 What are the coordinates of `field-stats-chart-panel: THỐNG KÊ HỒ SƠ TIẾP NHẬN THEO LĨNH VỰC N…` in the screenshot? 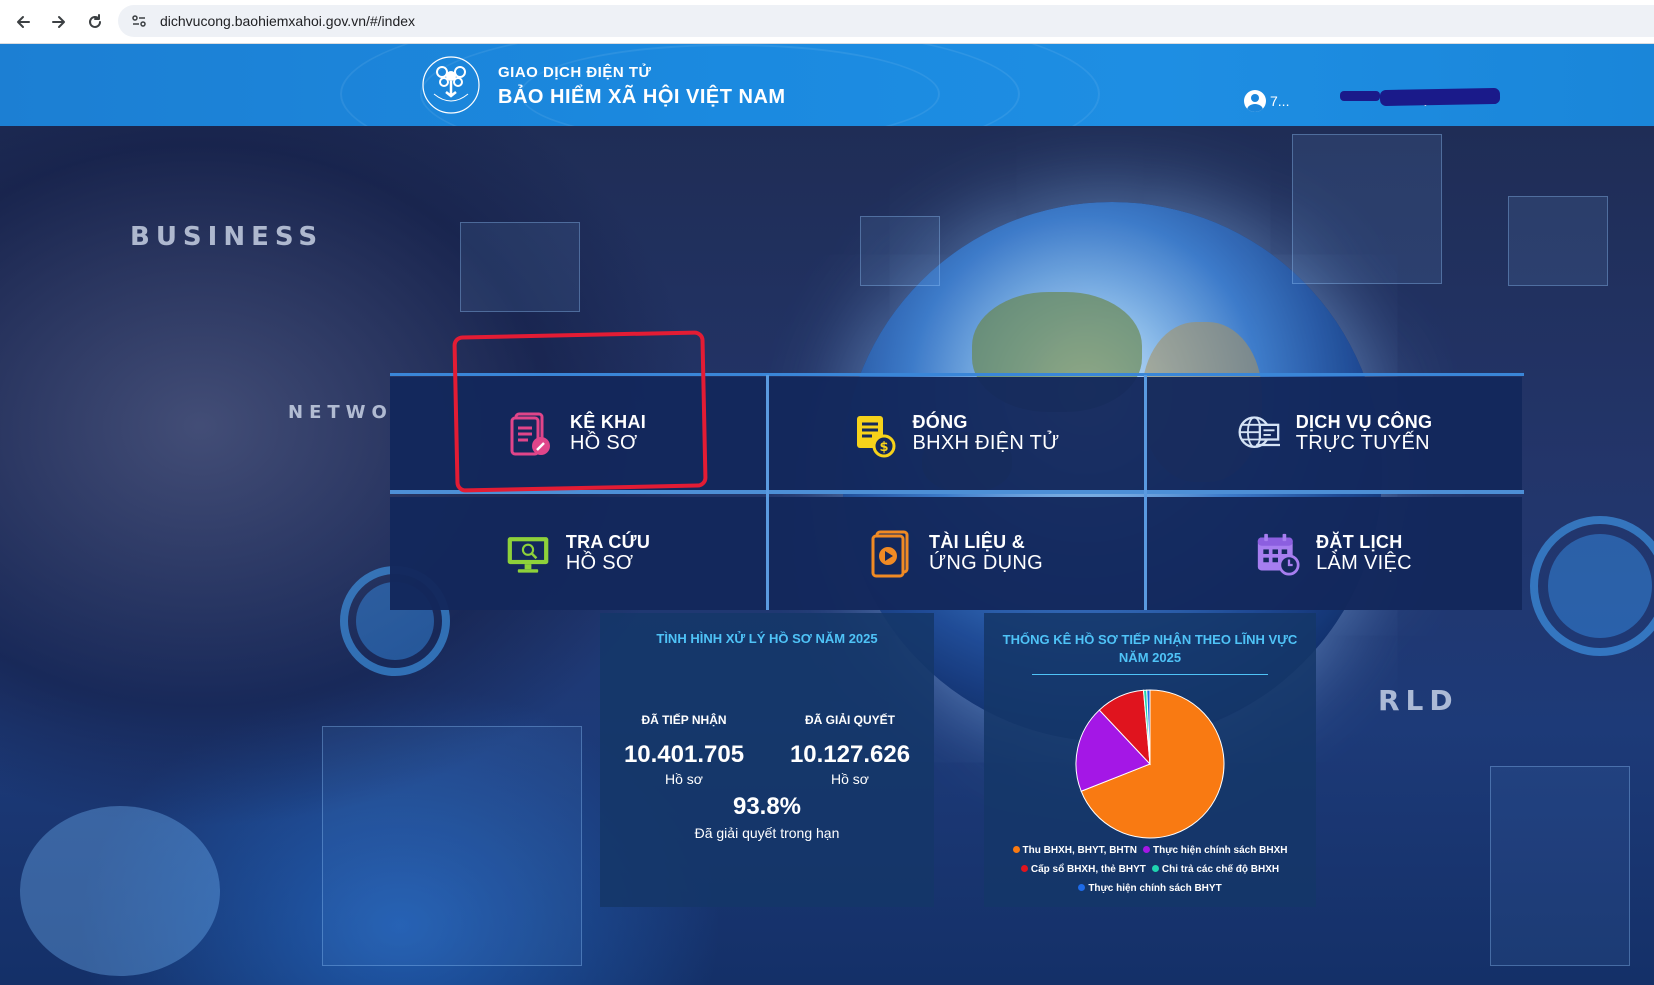 It's located at (1150, 760).